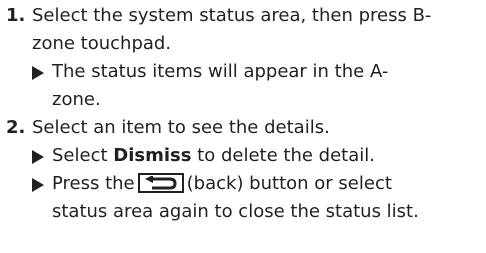  I want to click on step-text: Select an item to see the details., so click(181, 127).